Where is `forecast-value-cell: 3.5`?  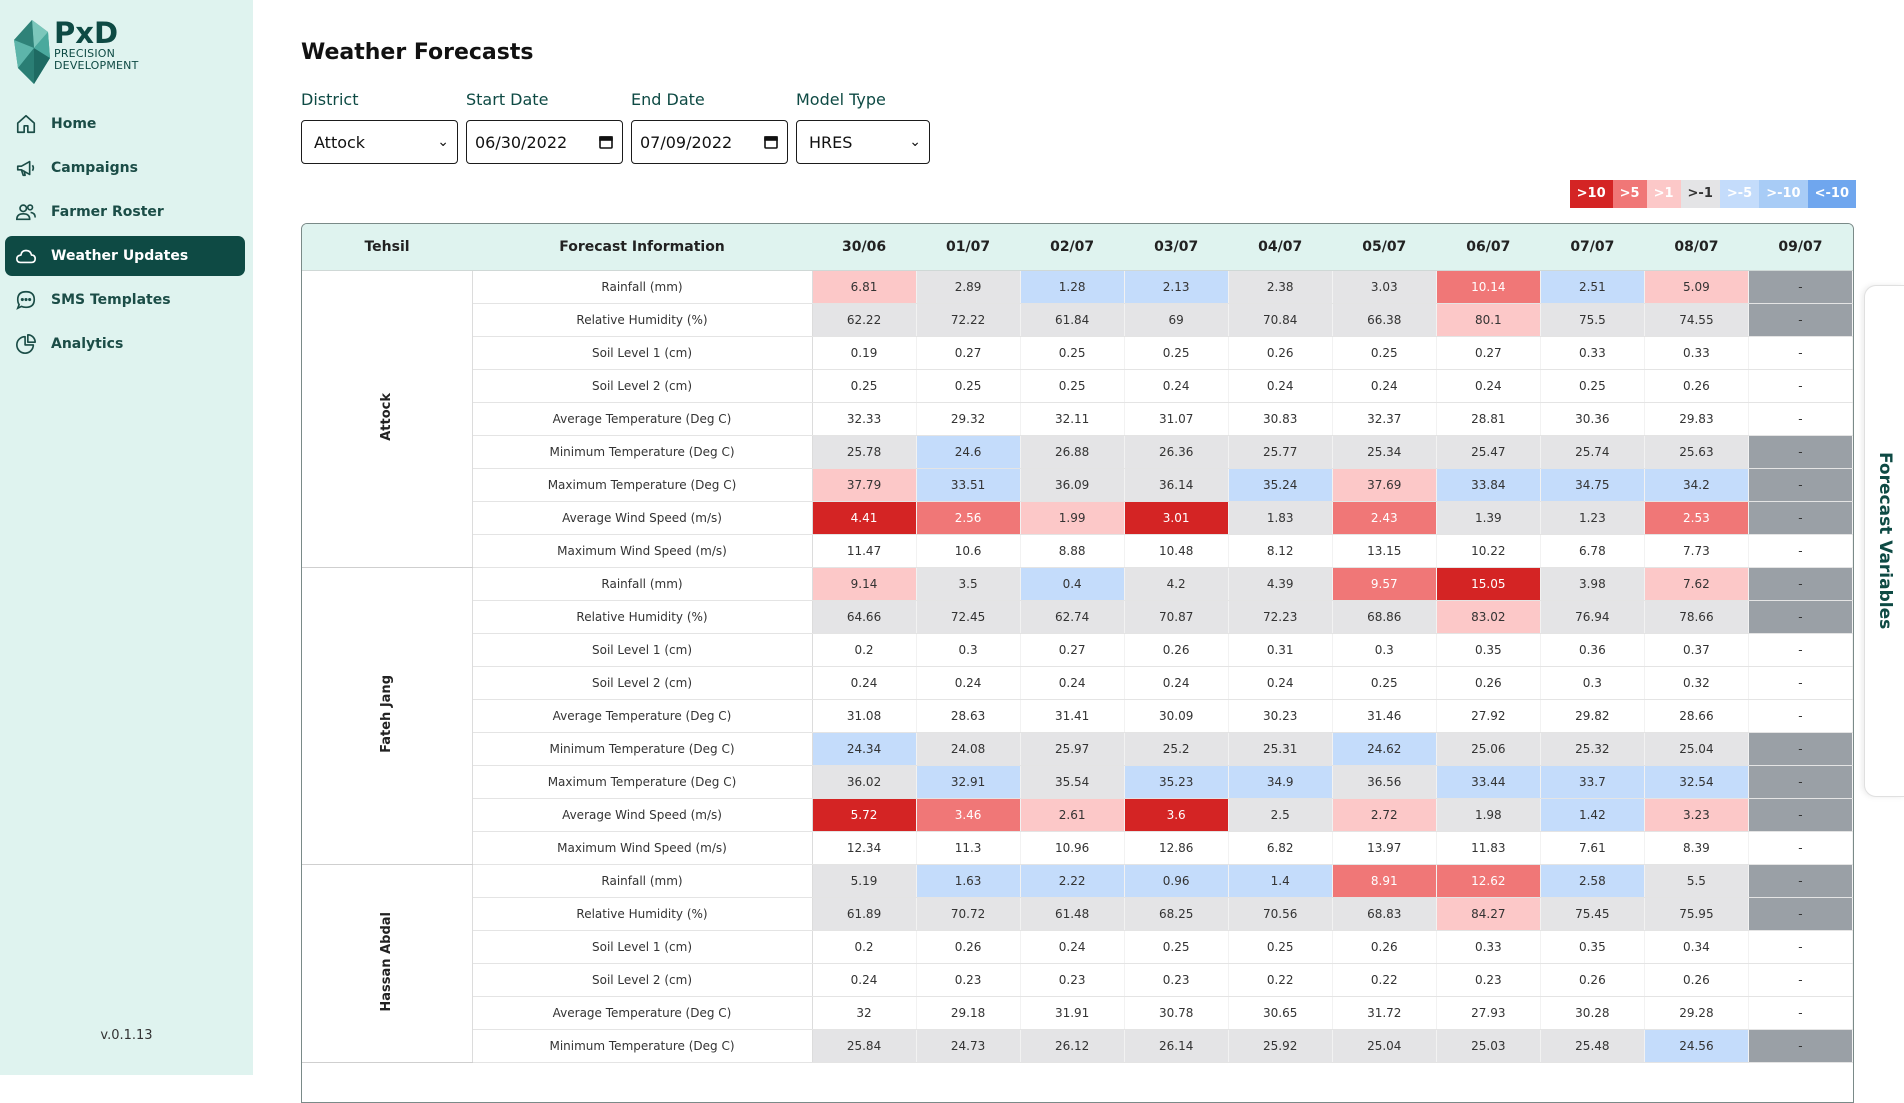
forecast-value-cell: 3.5 is located at coordinates (968, 584).